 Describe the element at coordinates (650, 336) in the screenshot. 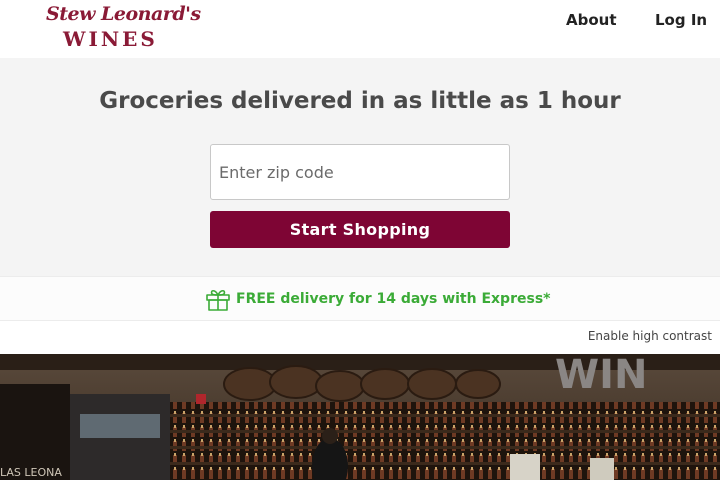

I see `high-contrast-toggle: Enable high contrast` at that location.